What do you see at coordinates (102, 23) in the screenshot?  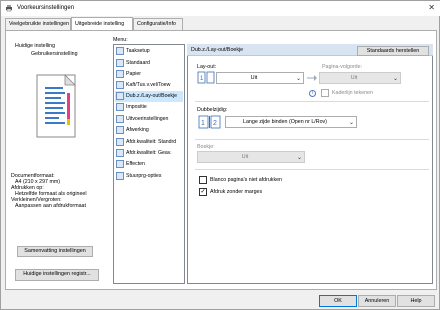 I see `tab-advanced-settings: Uitgebreide instelling` at bounding box center [102, 23].